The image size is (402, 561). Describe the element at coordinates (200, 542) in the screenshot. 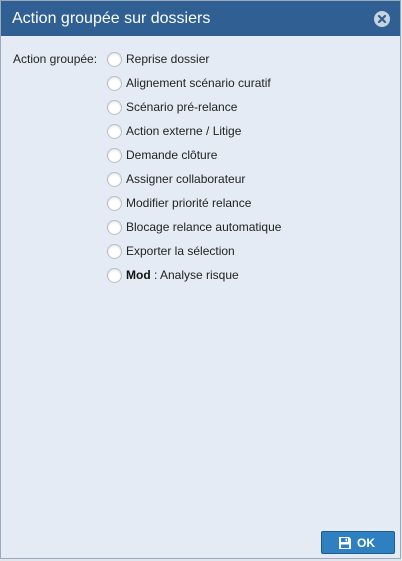

I see `dialog-footer: OK` at that location.